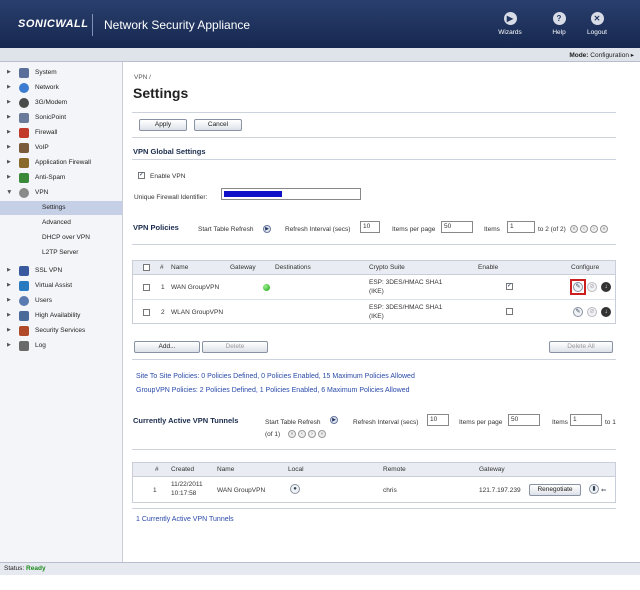 Image resolution: width=640 pixels, height=590 pixels. Describe the element at coordinates (146, 267) in the screenshot. I see `select-all-checkbox` at that location.